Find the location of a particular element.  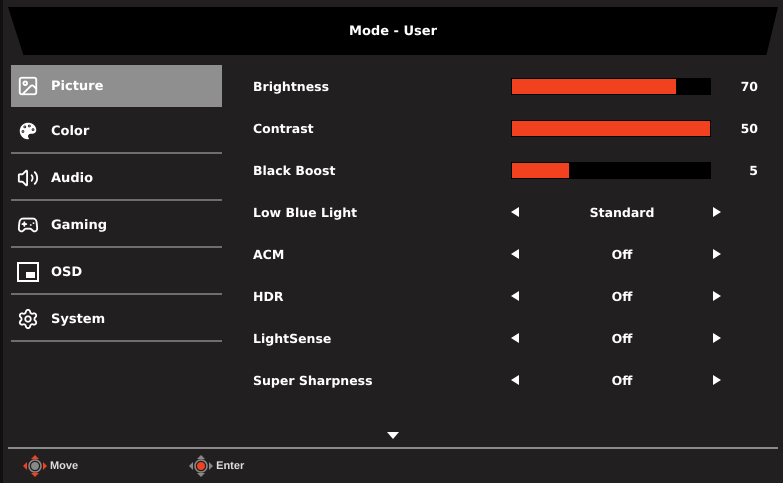

setting-label: Black Boost is located at coordinates (294, 170).